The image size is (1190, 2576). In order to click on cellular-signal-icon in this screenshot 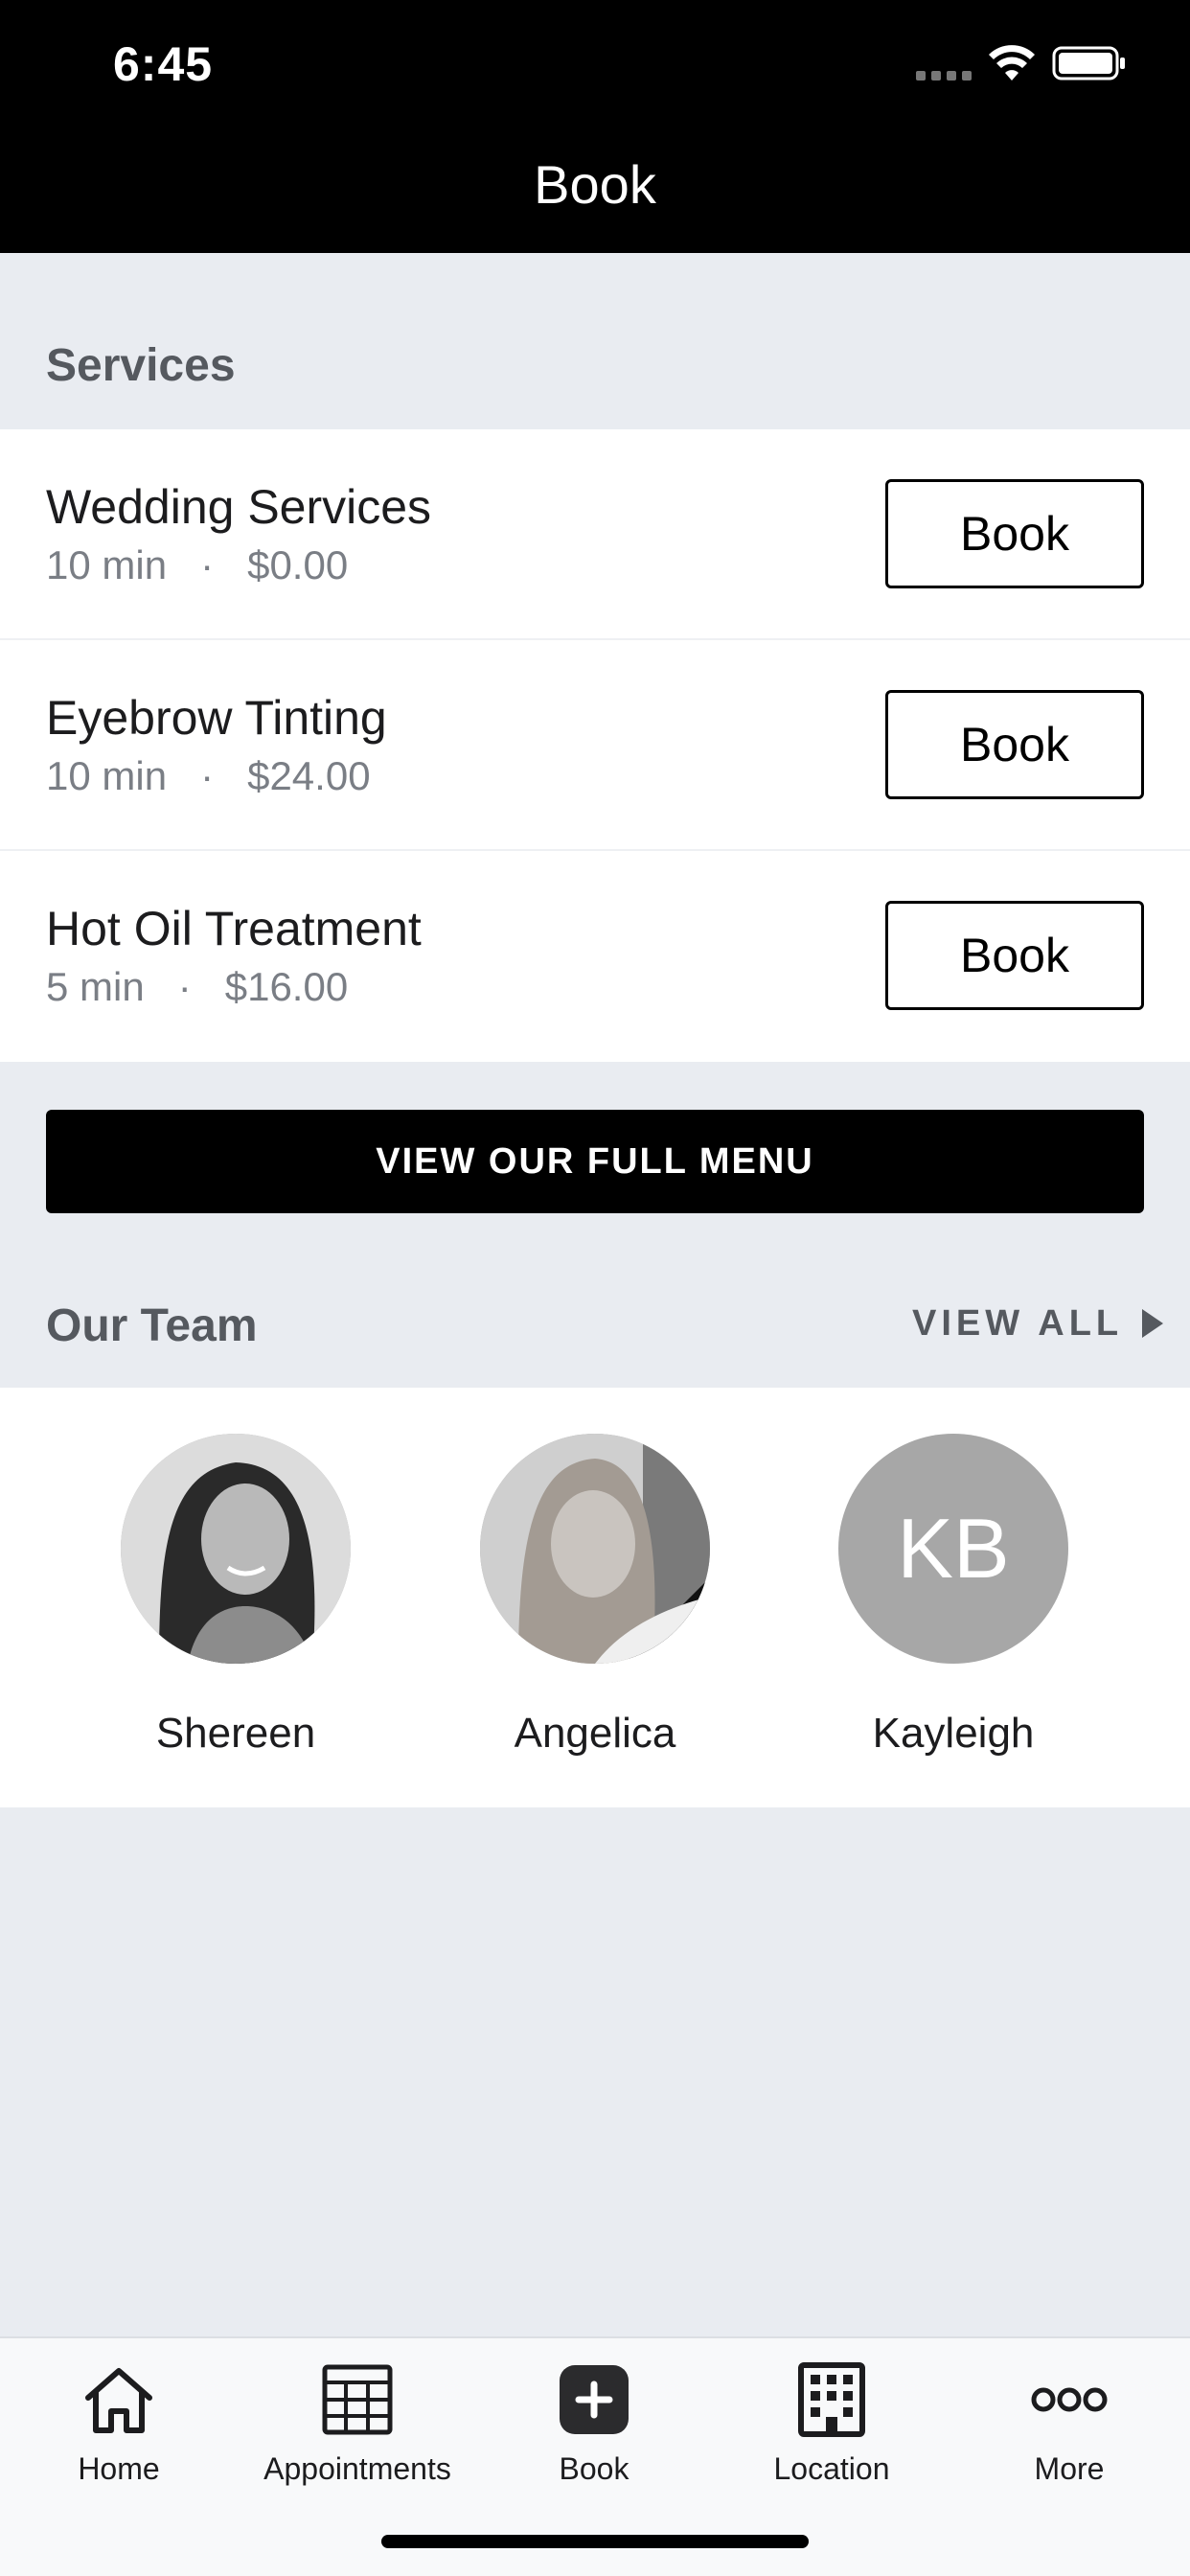, I will do `click(944, 76)`.